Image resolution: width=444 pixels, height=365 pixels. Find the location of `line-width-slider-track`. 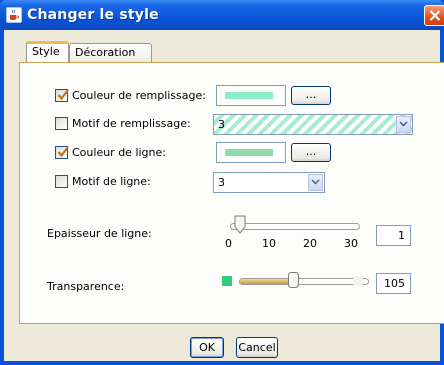

line-width-slider-track is located at coordinates (295, 226).